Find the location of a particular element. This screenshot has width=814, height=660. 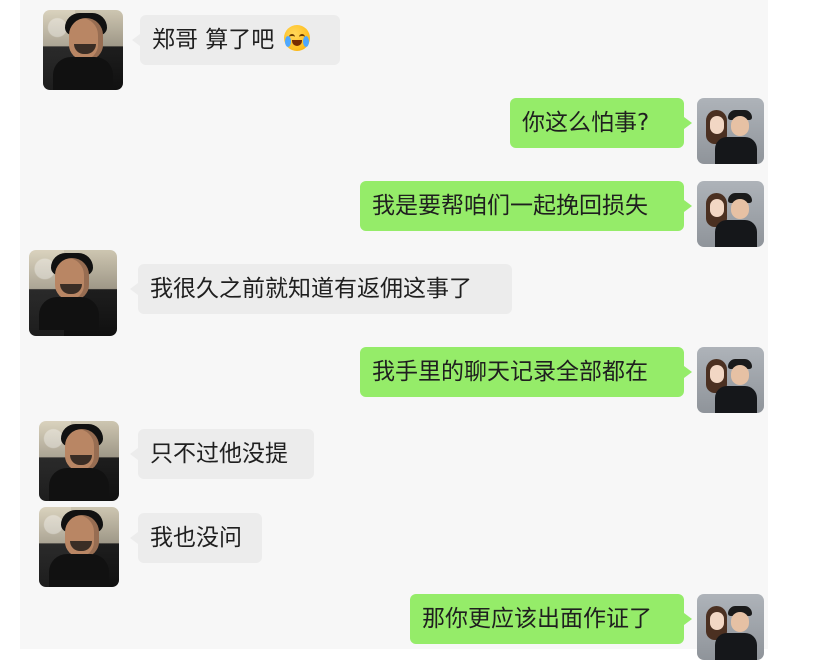

chat-message: 我是要帮咱们一起挽回损失 is located at coordinates (564, 214).